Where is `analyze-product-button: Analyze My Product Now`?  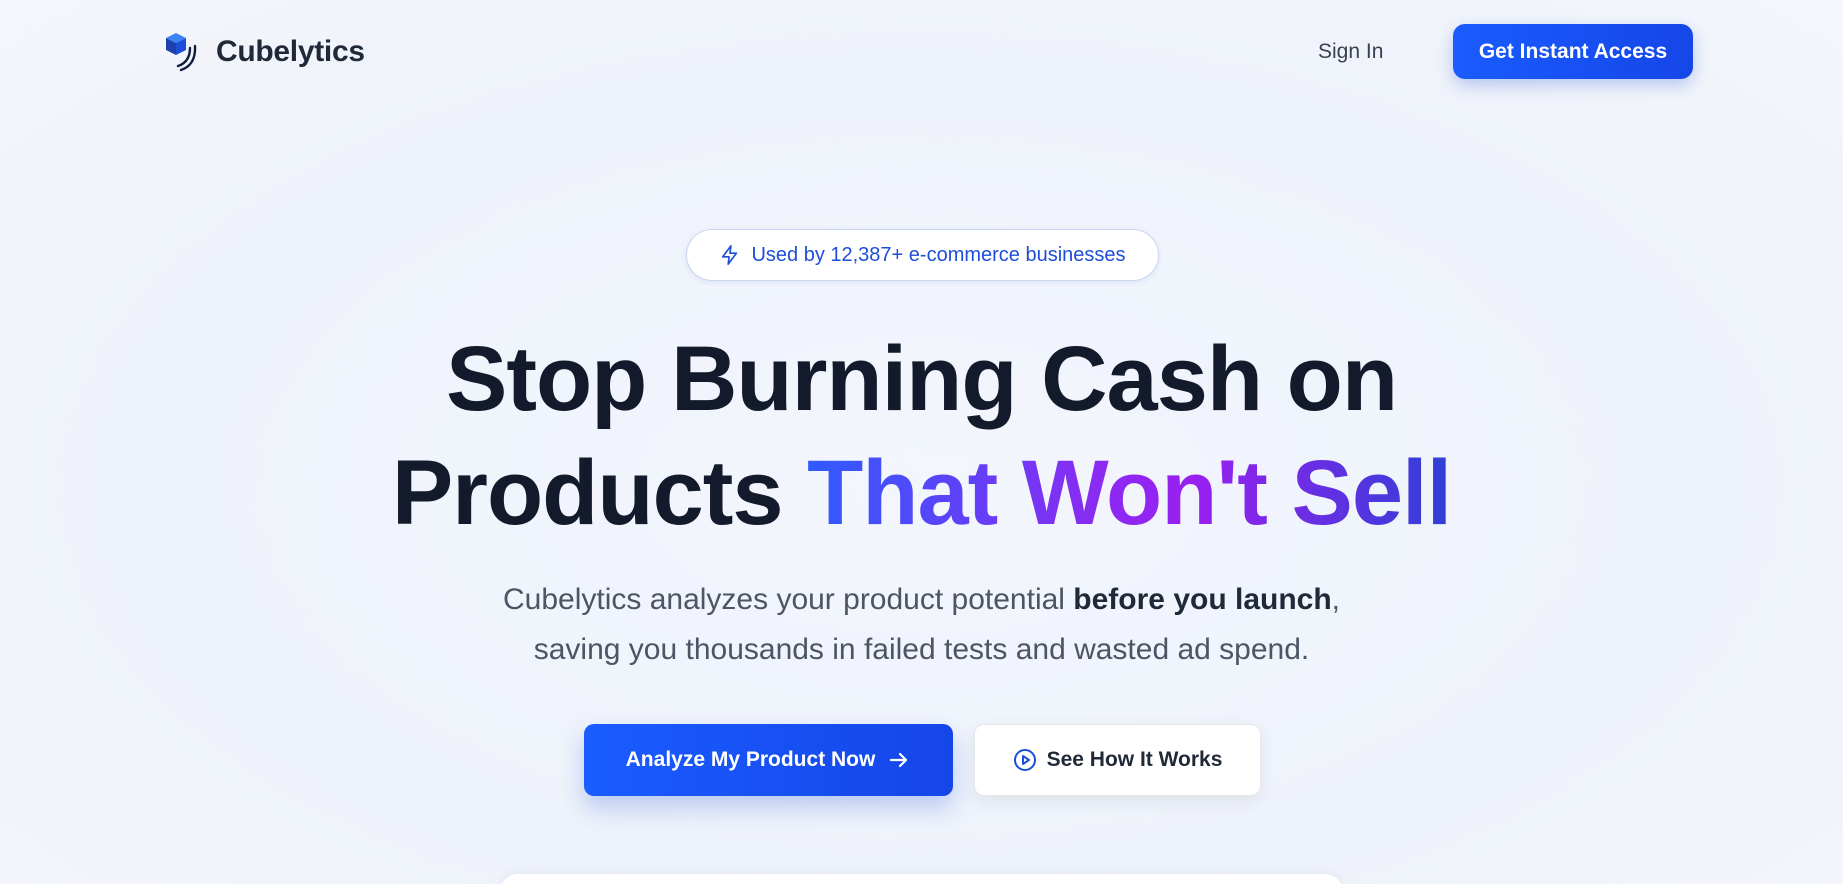 analyze-product-button: Analyze My Product Now is located at coordinates (768, 760).